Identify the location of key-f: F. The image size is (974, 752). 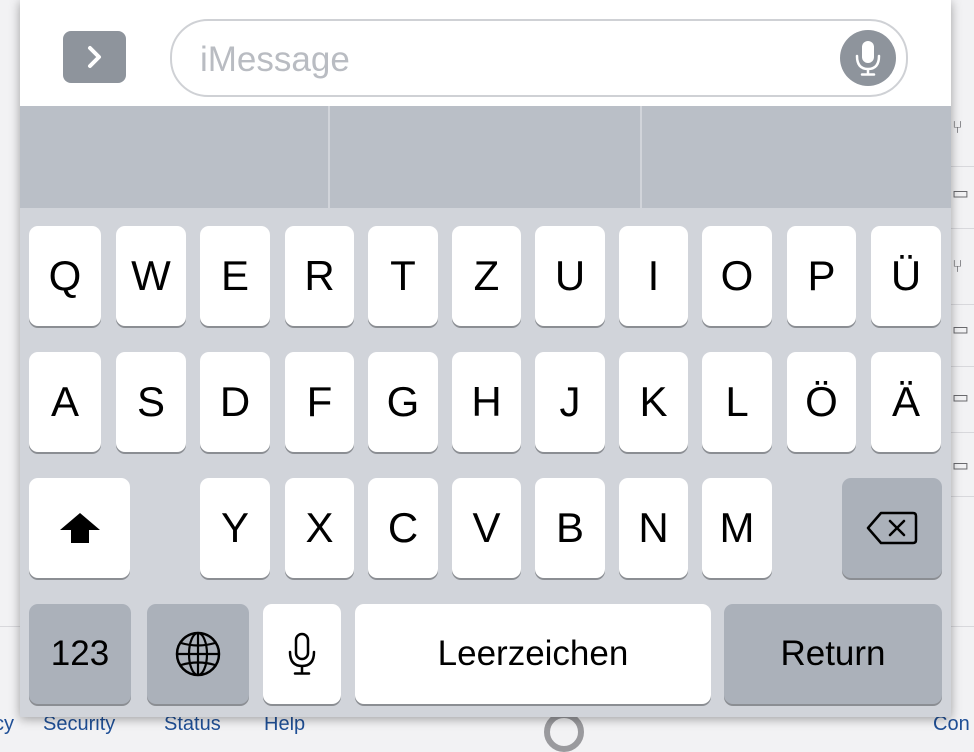
(319, 402).